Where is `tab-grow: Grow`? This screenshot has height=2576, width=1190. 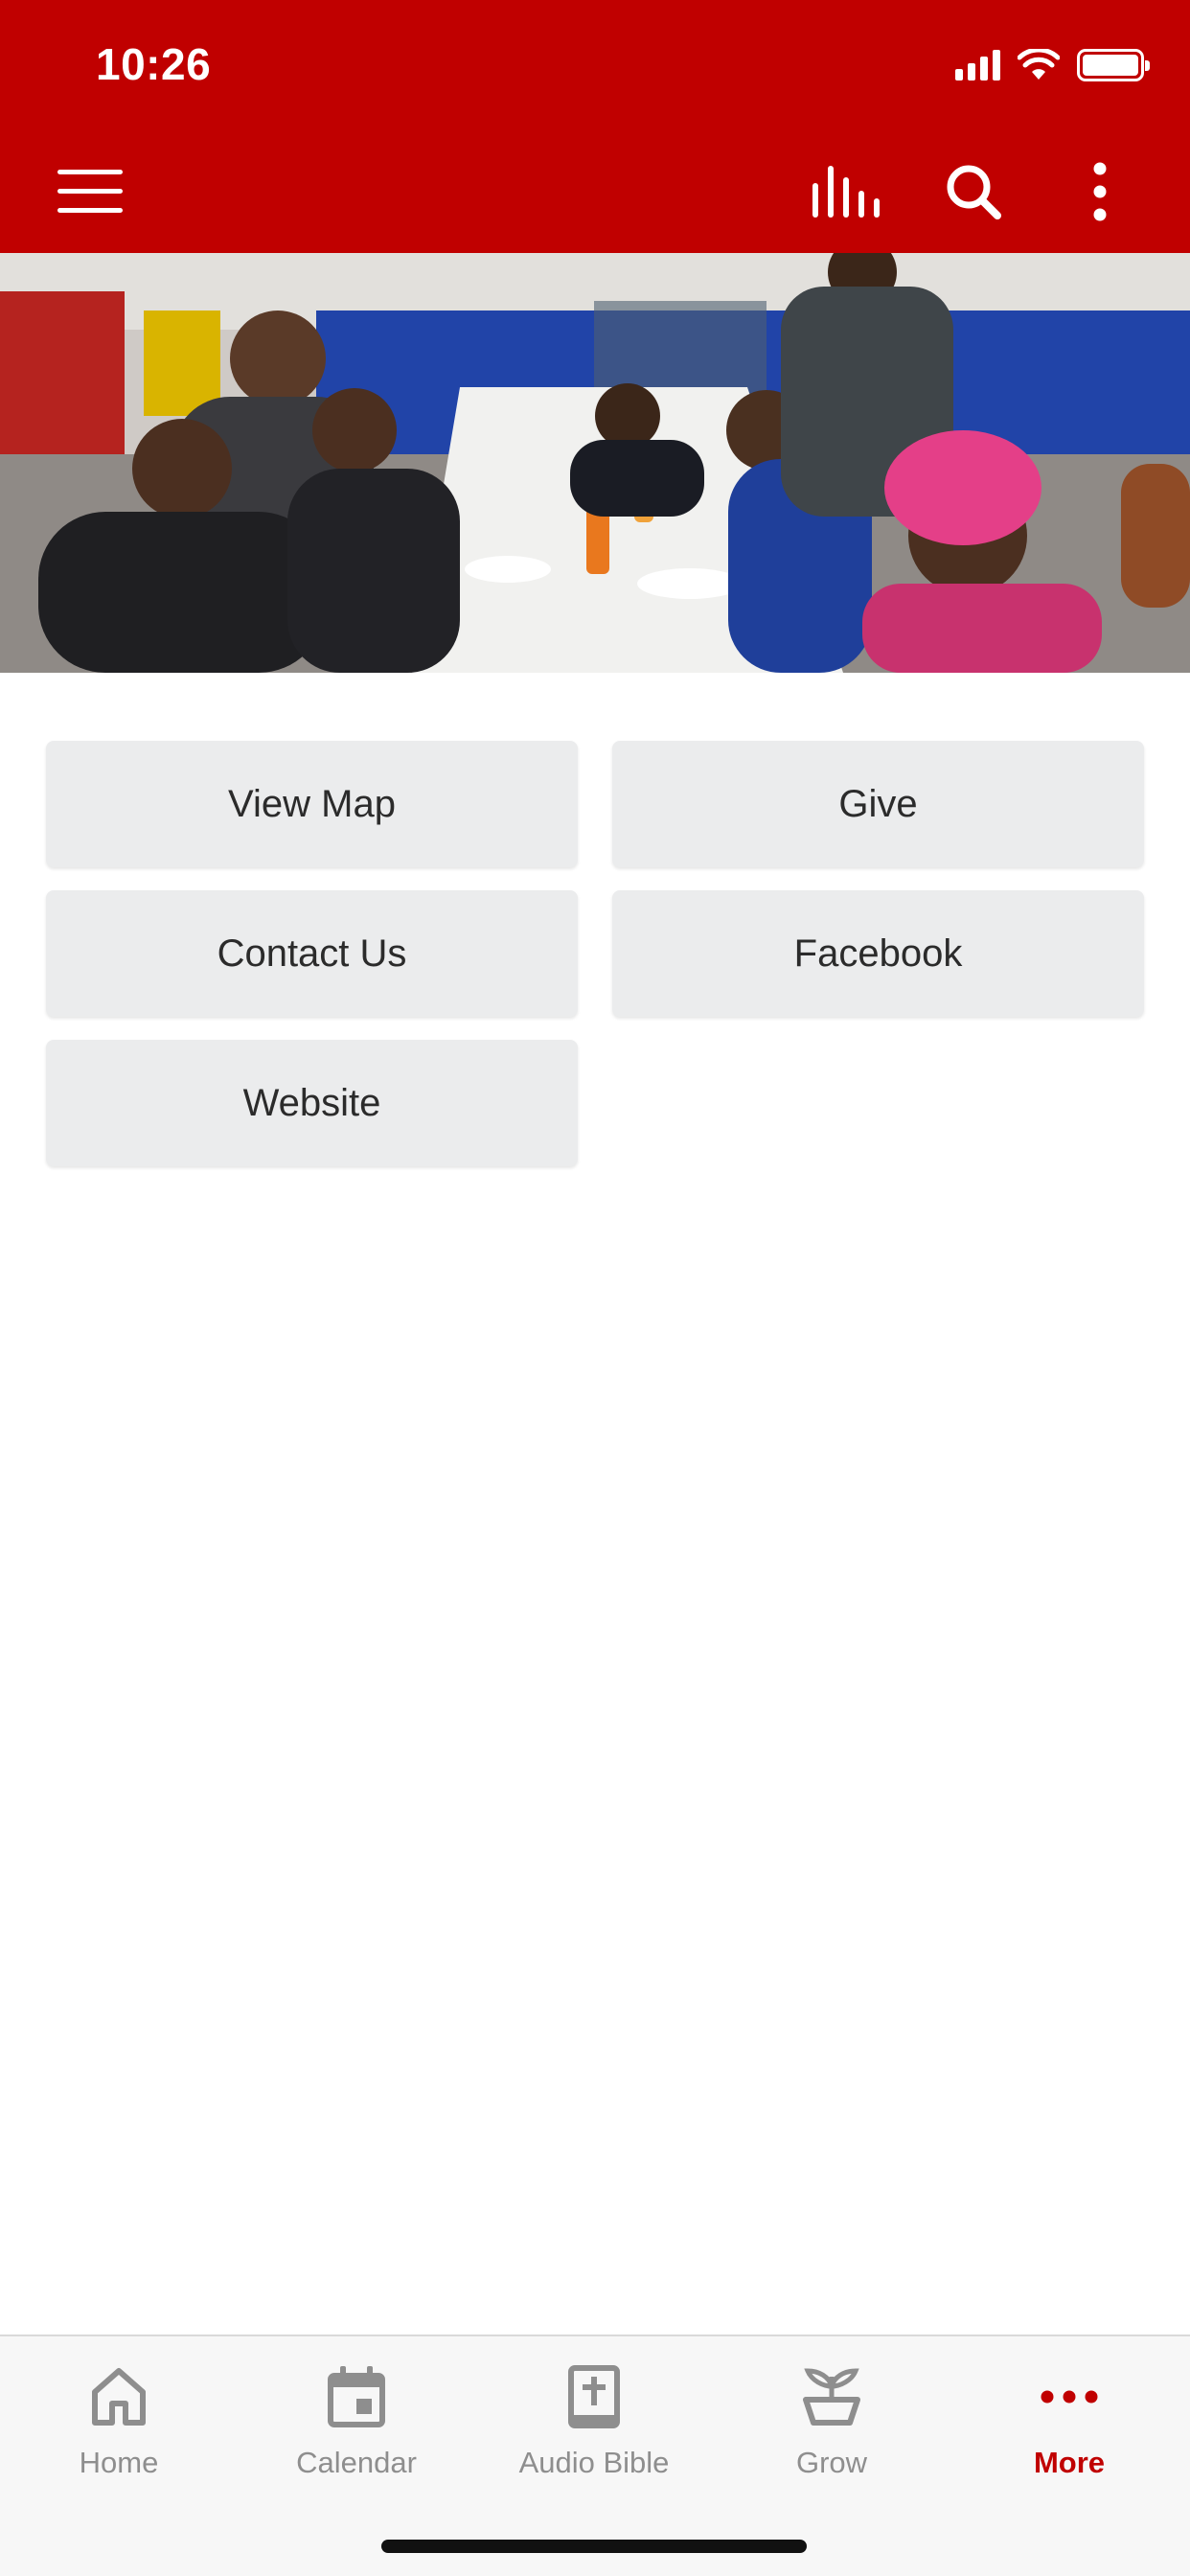
tab-grow: Grow is located at coordinates (832, 2427).